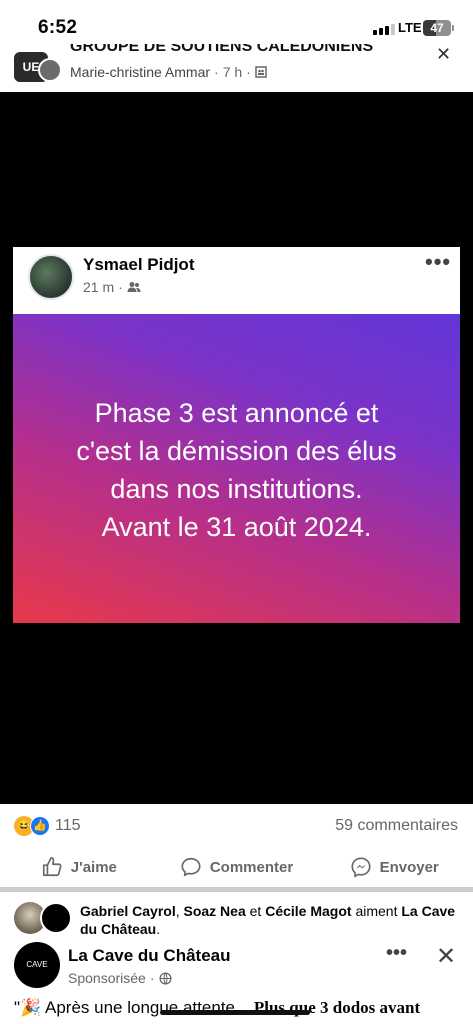 Image resolution: width=473 pixels, height=1024 pixels. I want to click on globe-icon, so click(165, 978).